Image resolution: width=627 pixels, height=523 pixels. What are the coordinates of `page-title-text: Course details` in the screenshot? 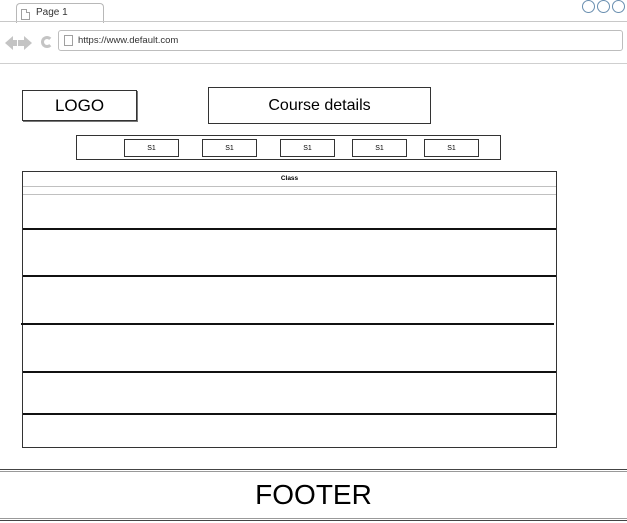 It's located at (319, 105).